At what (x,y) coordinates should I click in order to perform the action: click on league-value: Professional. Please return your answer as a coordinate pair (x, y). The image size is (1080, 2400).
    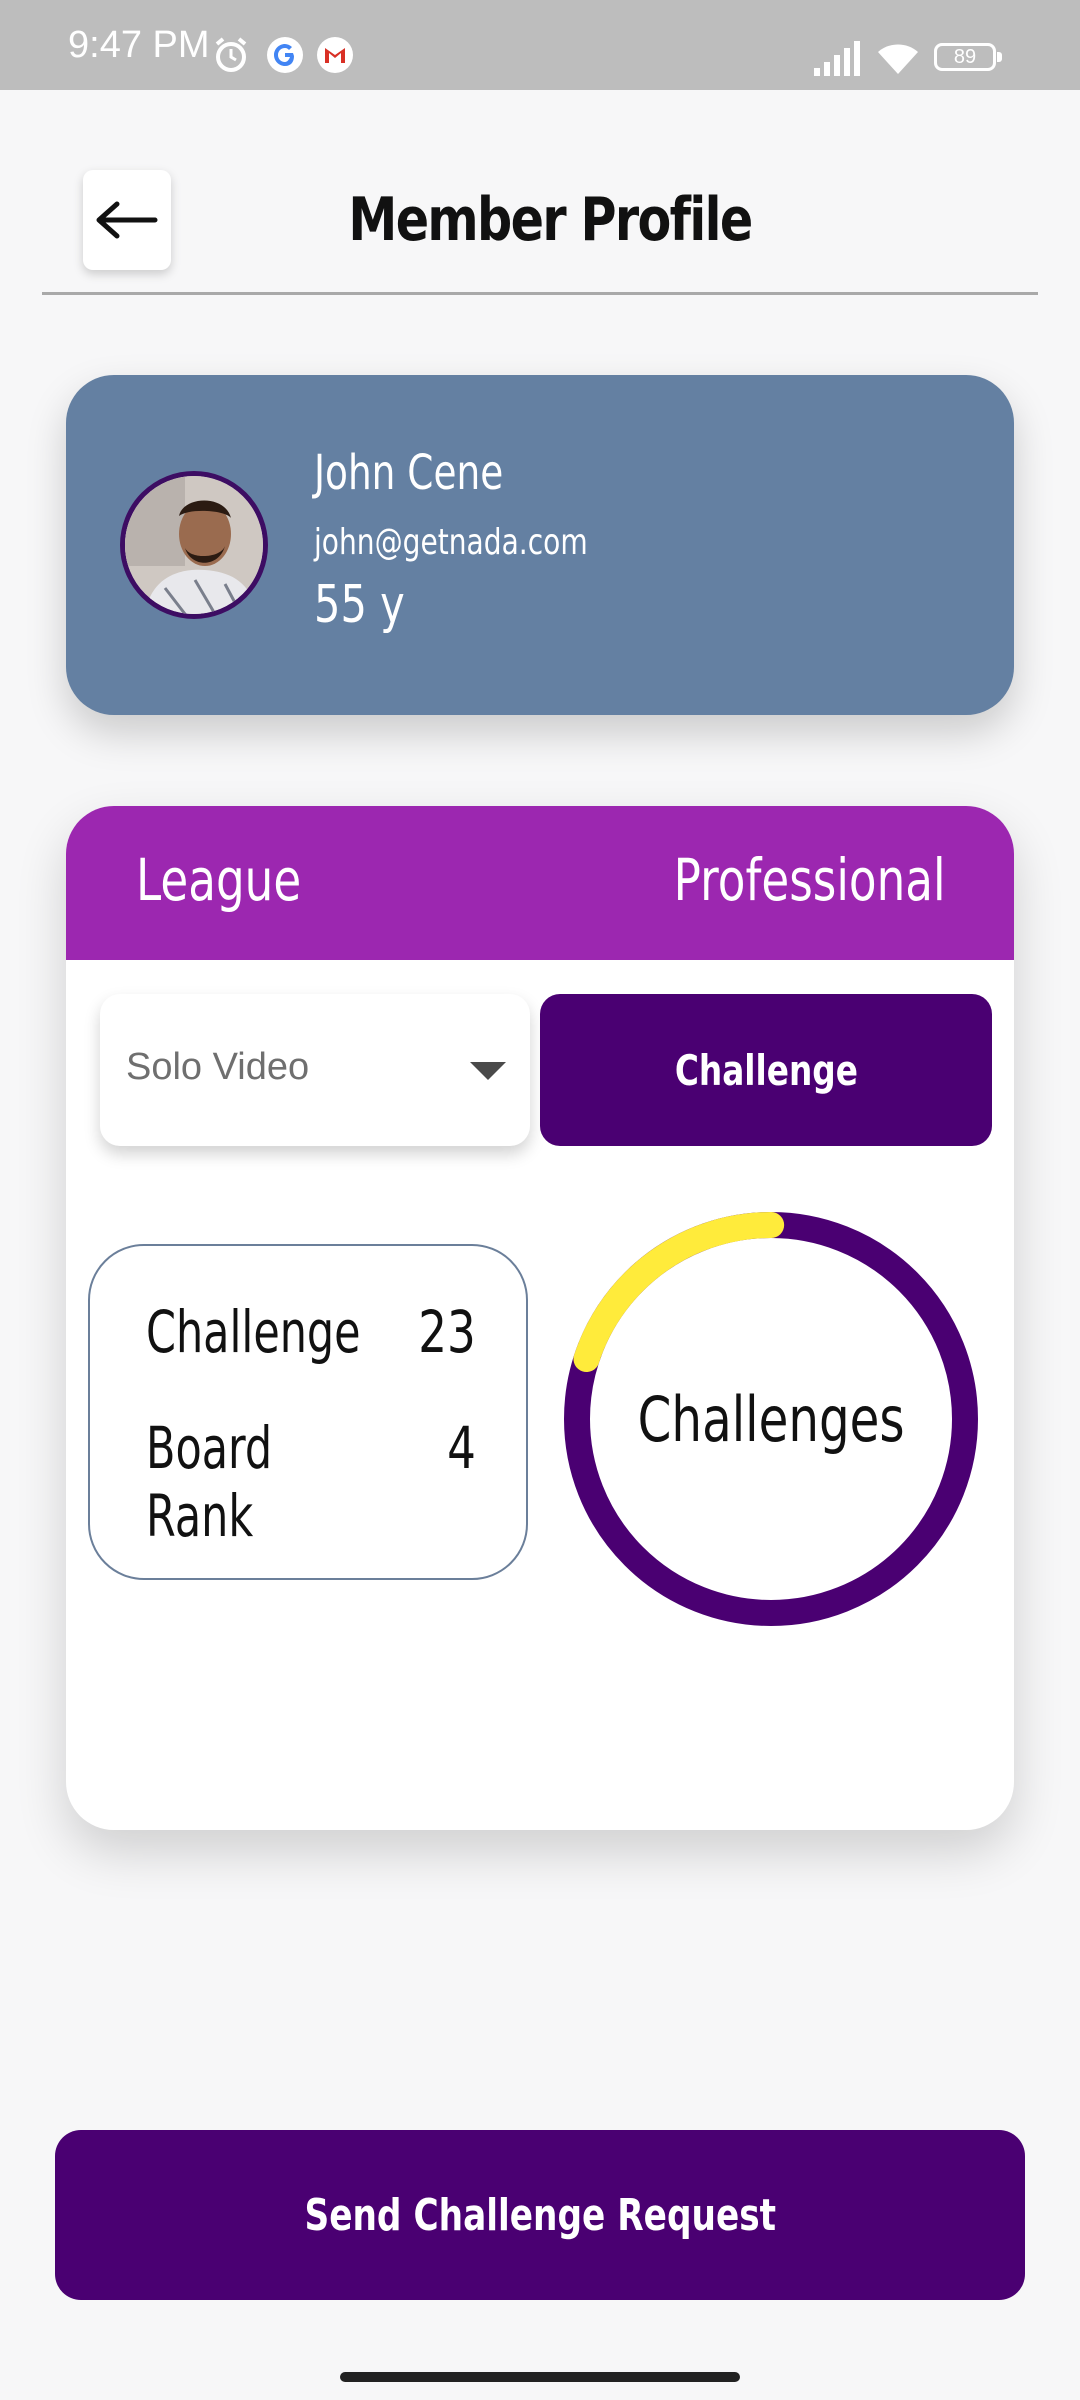
    Looking at the image, I should click on (810, 880).